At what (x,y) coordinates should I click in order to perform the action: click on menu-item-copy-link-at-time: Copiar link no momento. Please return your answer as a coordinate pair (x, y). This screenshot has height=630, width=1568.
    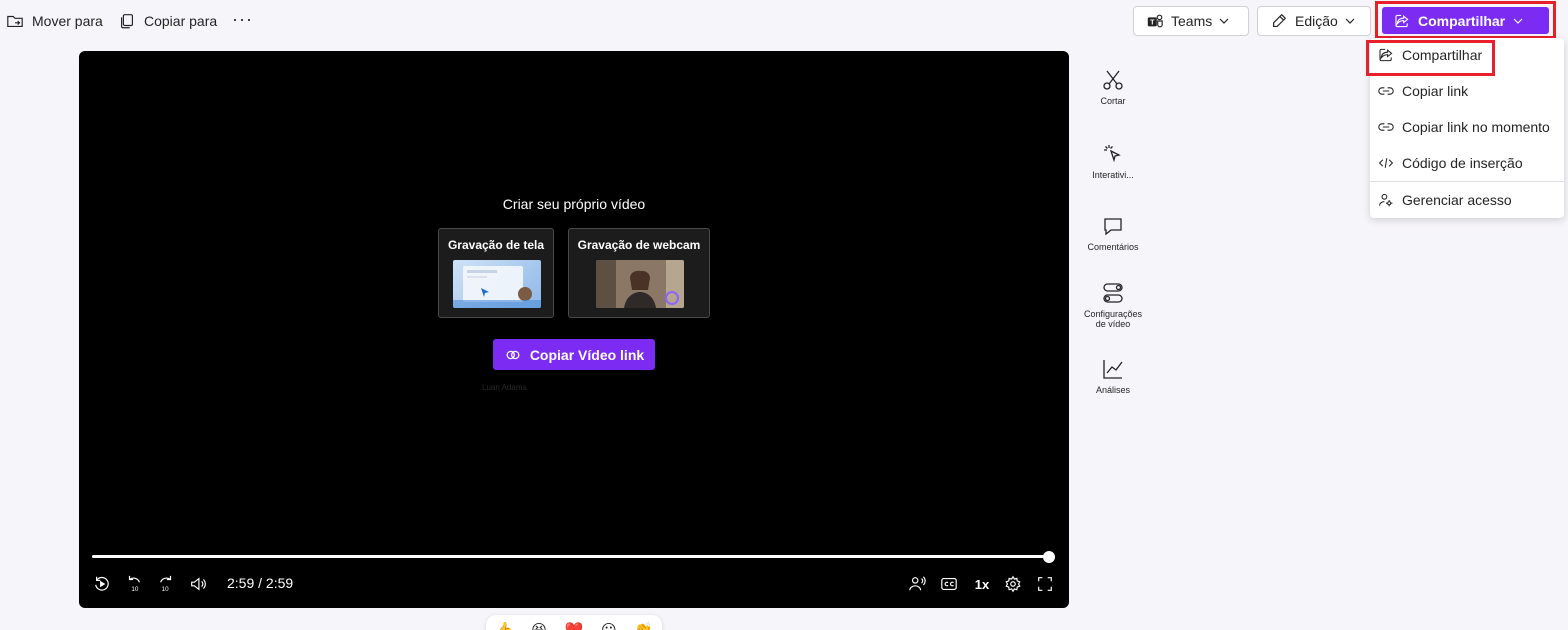
    Looking at the image, I should click on (1467, 127).